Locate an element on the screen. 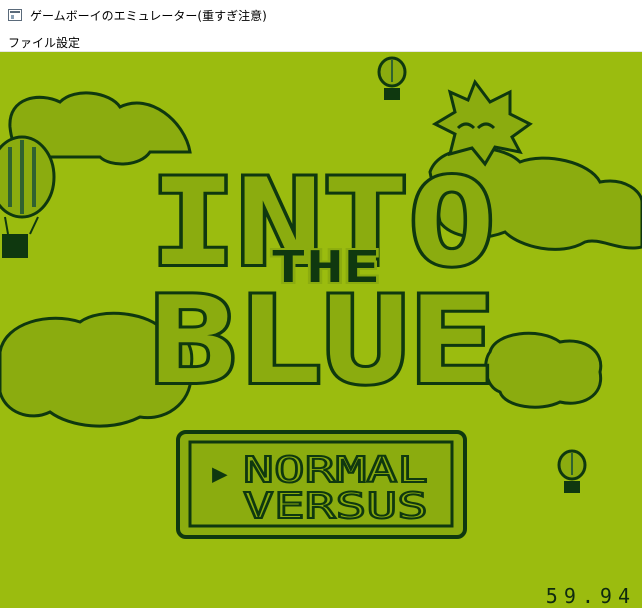  app-icon is located at coordinates (15, 15).